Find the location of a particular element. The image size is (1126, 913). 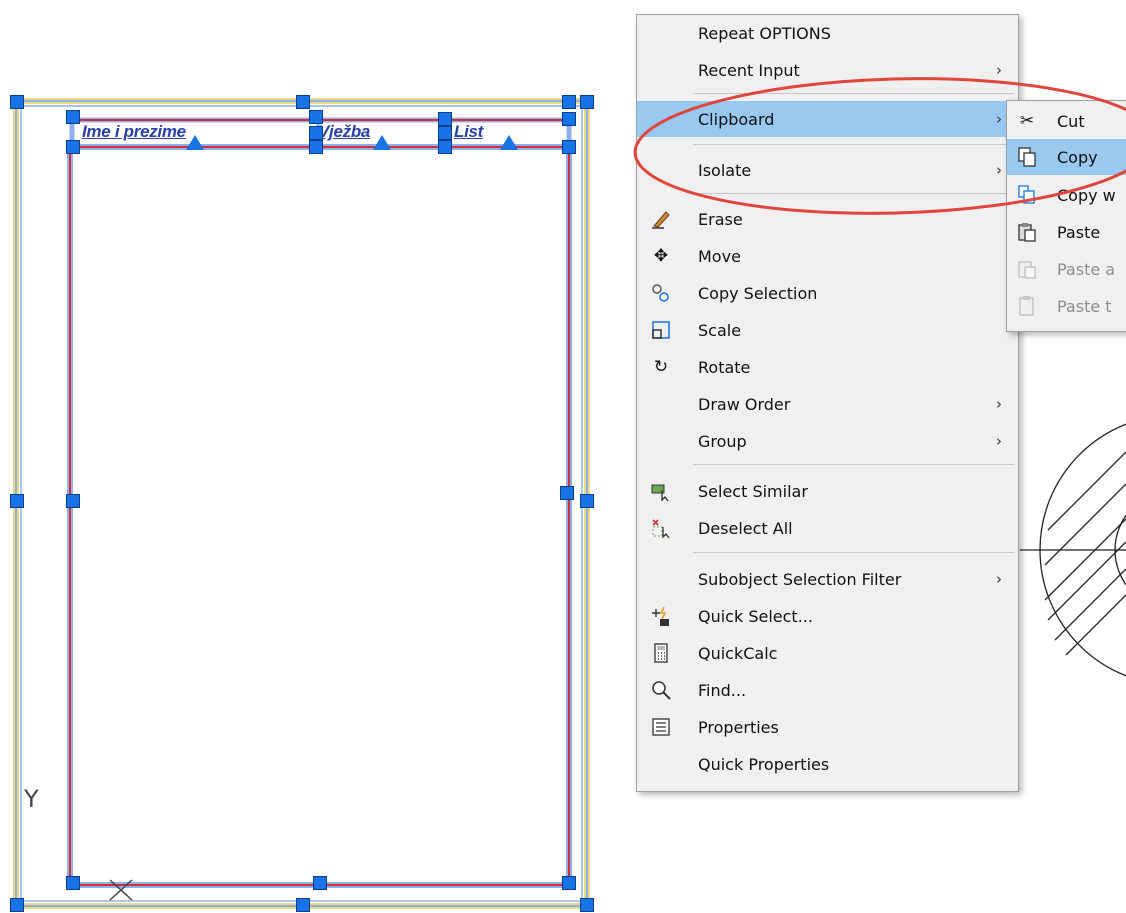

menu-item-quick-properties: Quick Properties is located at coordinates (827, 764).